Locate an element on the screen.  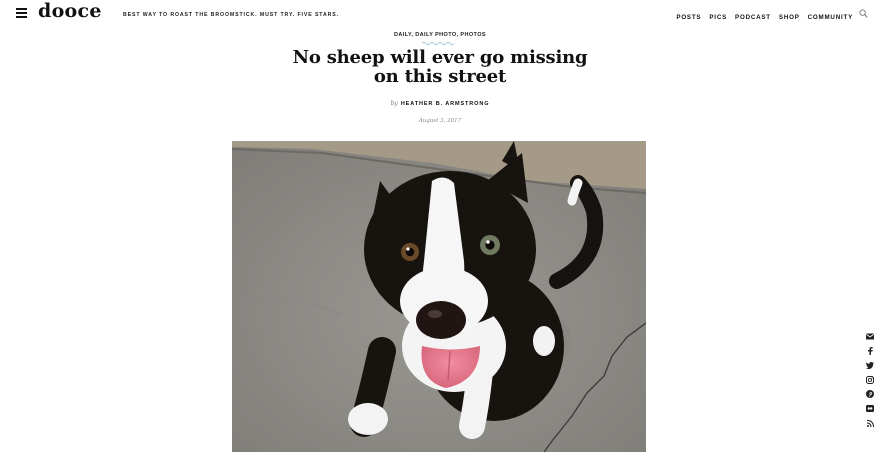
post-byline: by HEATHER B. ARMSTRONG is located at coordinates (440, 103).